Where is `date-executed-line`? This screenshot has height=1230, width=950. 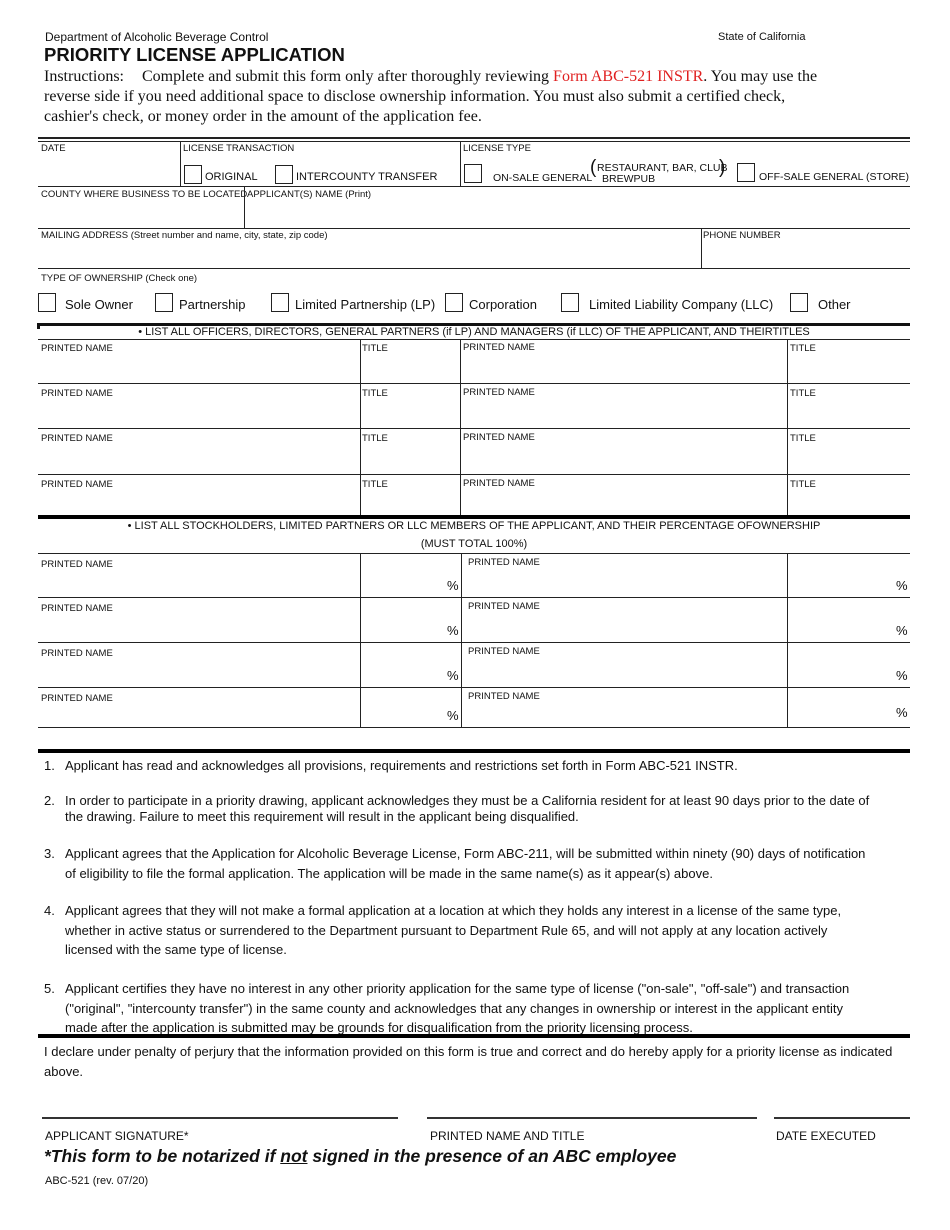
date-executed-line is located at coordinates (842, 1118).